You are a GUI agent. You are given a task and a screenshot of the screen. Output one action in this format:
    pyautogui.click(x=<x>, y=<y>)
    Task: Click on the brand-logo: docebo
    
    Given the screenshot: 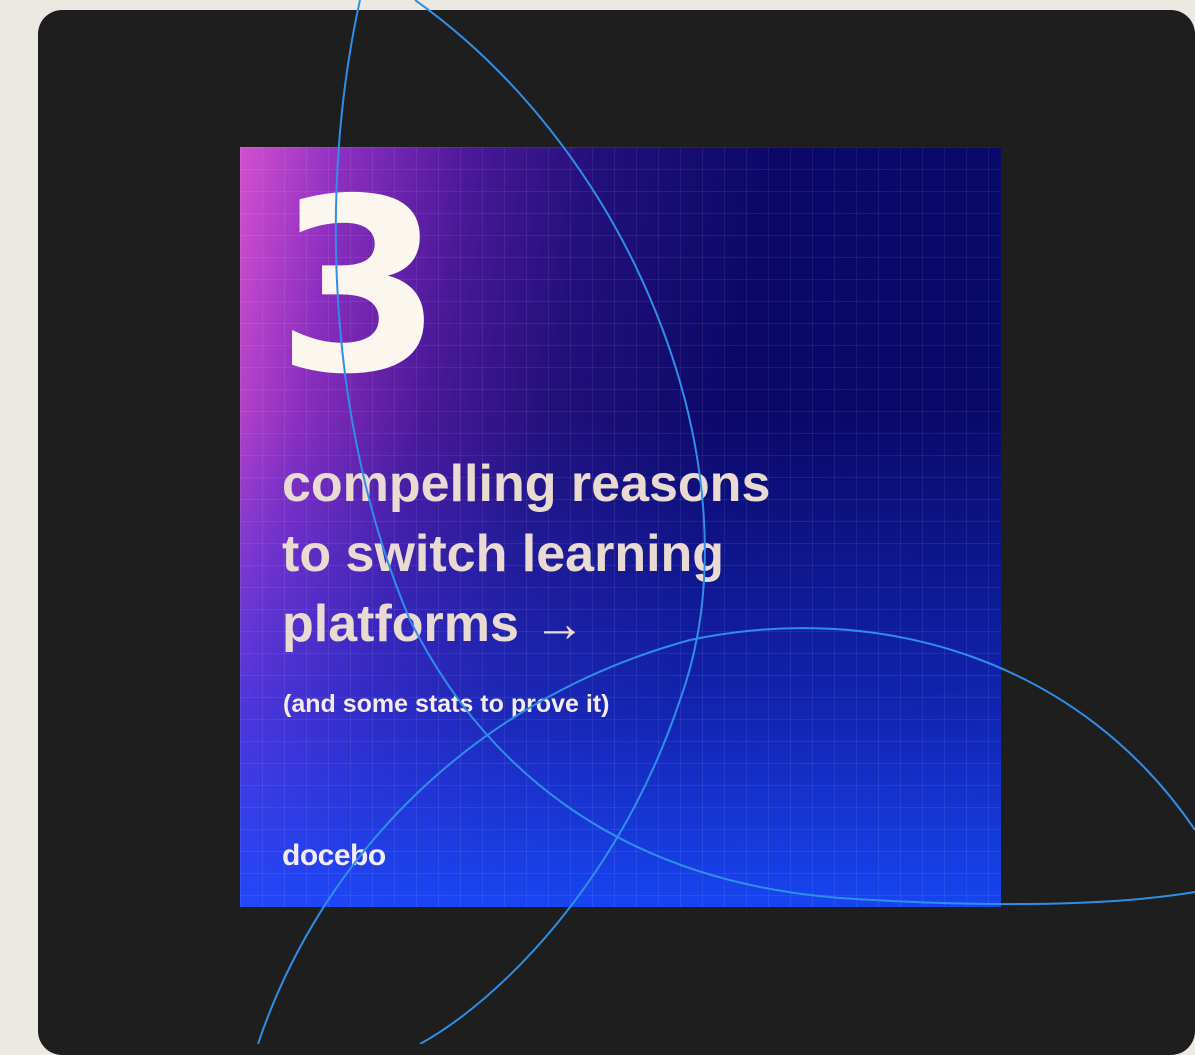 What is the action you would take?
    pyautogui.click(x=334, y=855)
    